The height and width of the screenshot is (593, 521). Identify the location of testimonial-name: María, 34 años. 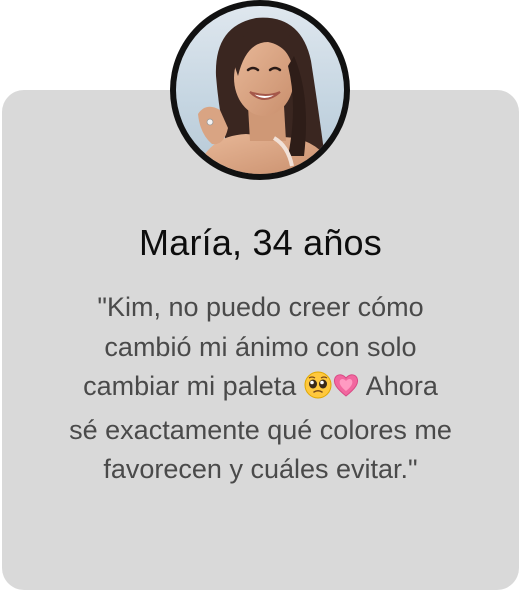
(260, 242).